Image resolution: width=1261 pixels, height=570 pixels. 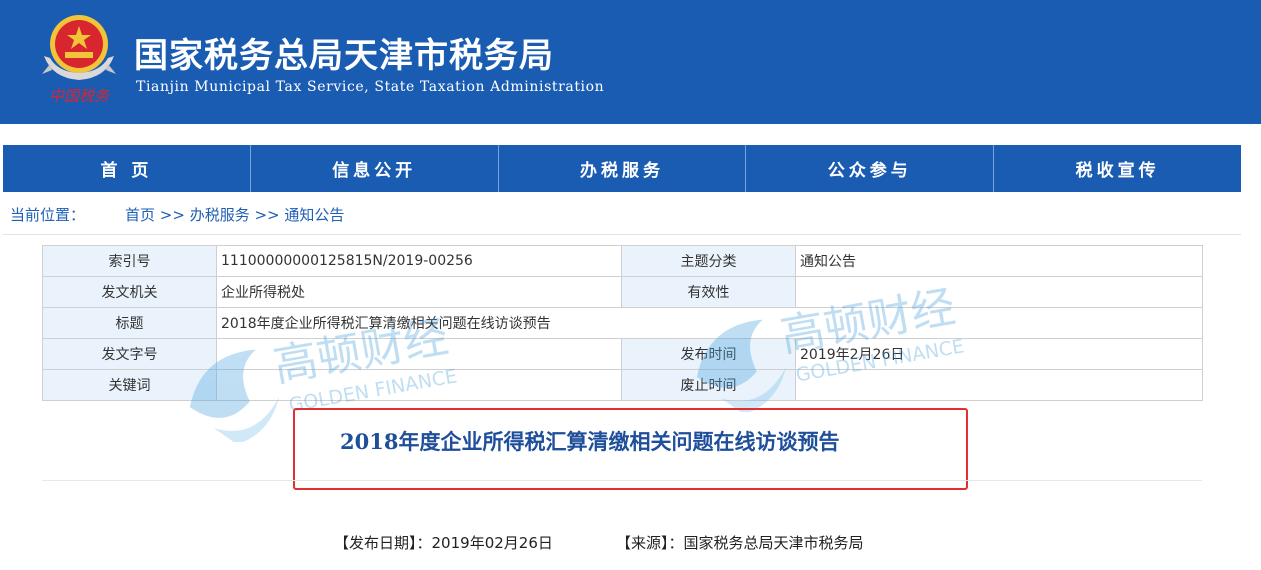 I want to click on source-value: 国家税务总局天津市税务局, so click(x=773, y=543).